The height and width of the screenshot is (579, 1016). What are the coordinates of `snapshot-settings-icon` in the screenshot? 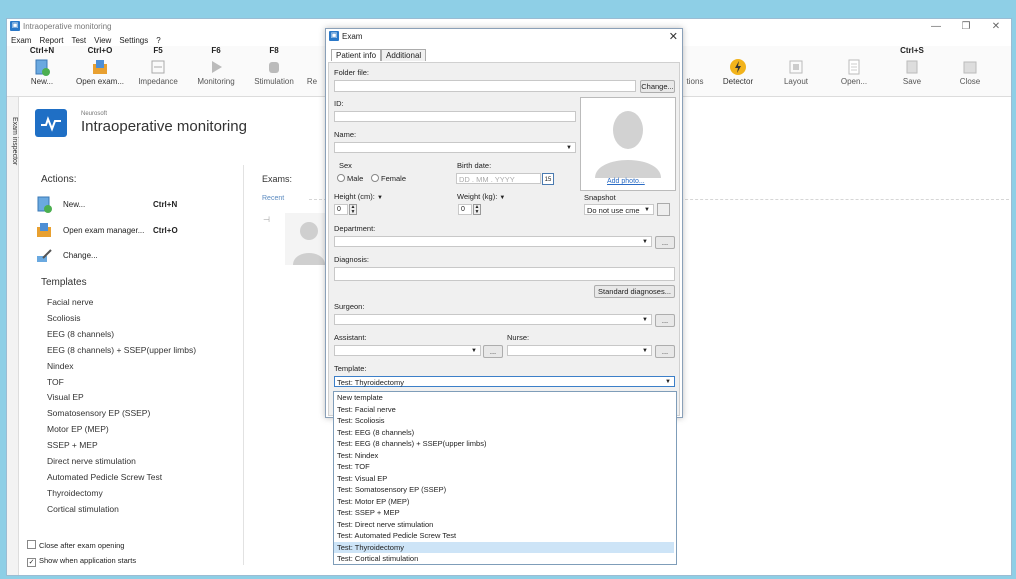 It's located at (663, 209).